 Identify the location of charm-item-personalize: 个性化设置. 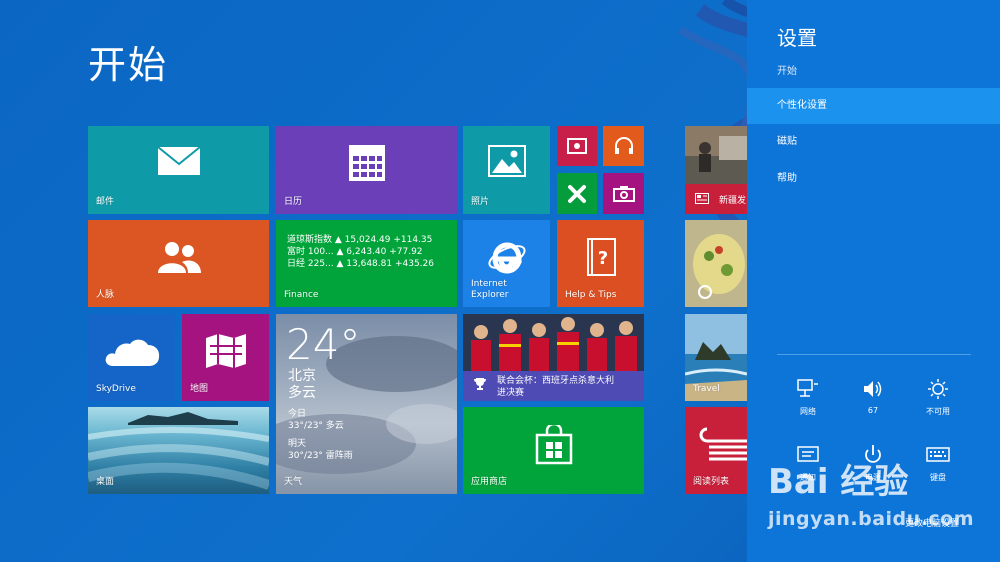
(873, 106).